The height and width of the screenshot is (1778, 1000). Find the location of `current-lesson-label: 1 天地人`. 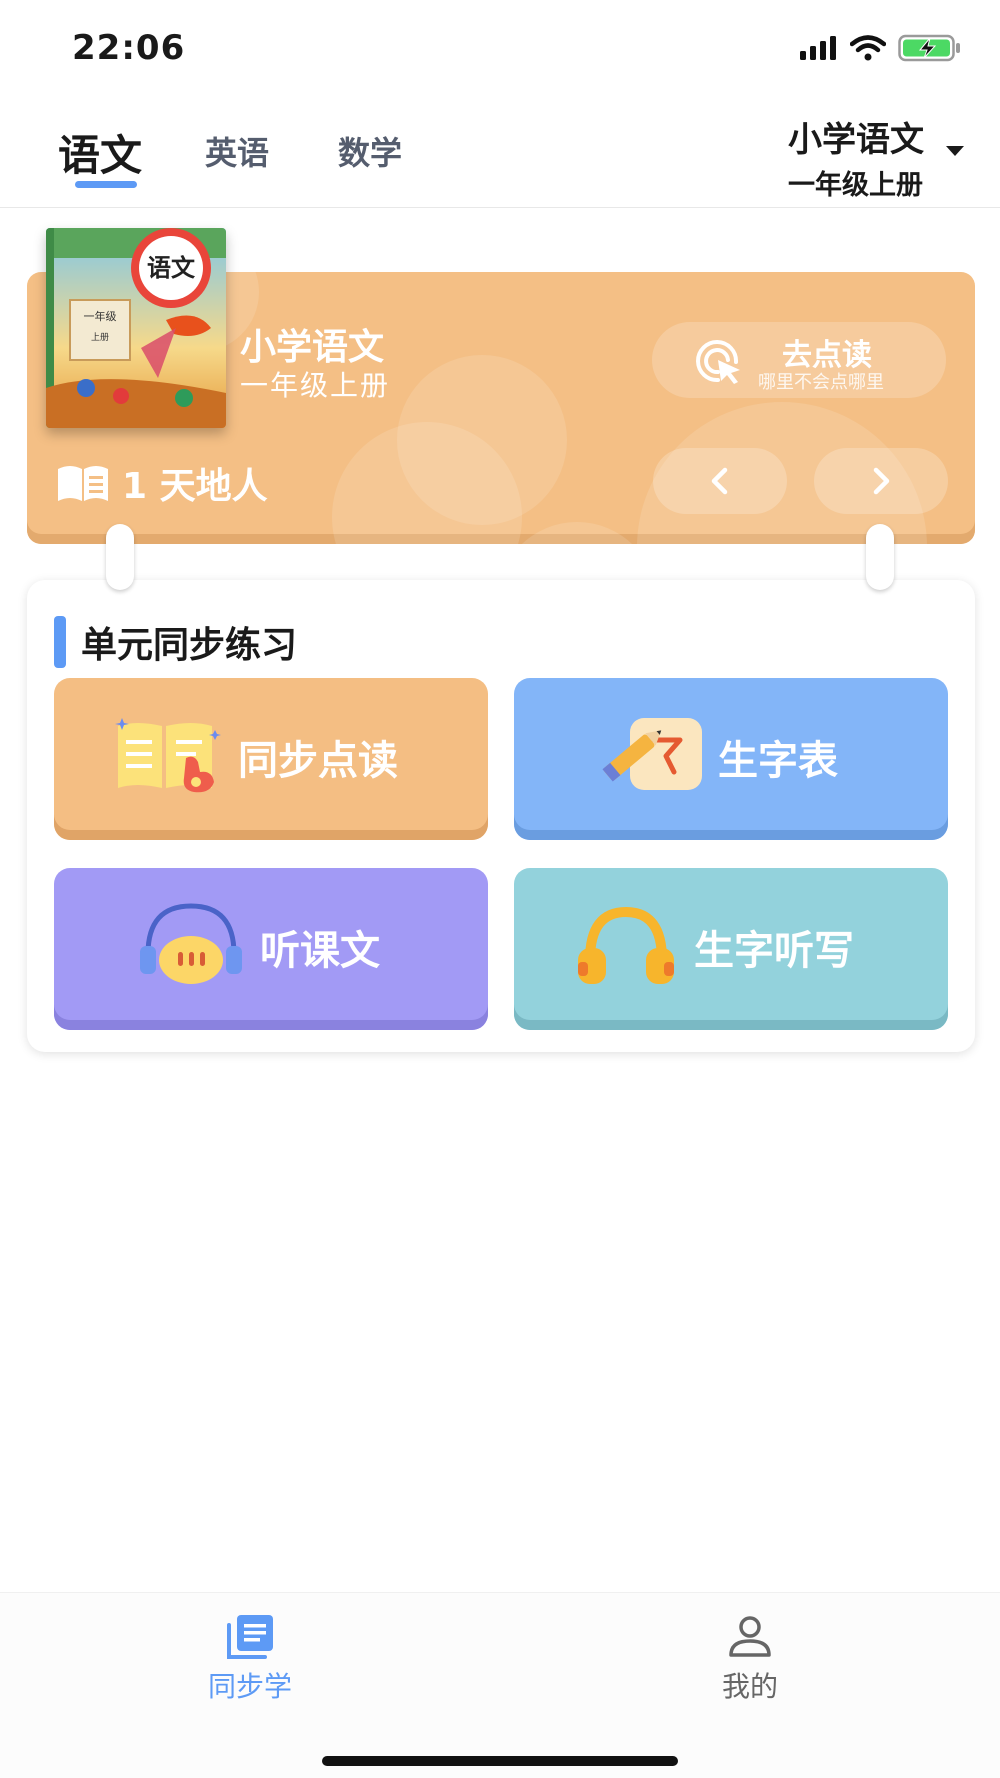

current-lesson-label: 1 天地人 is located at coordinates (195, 486).